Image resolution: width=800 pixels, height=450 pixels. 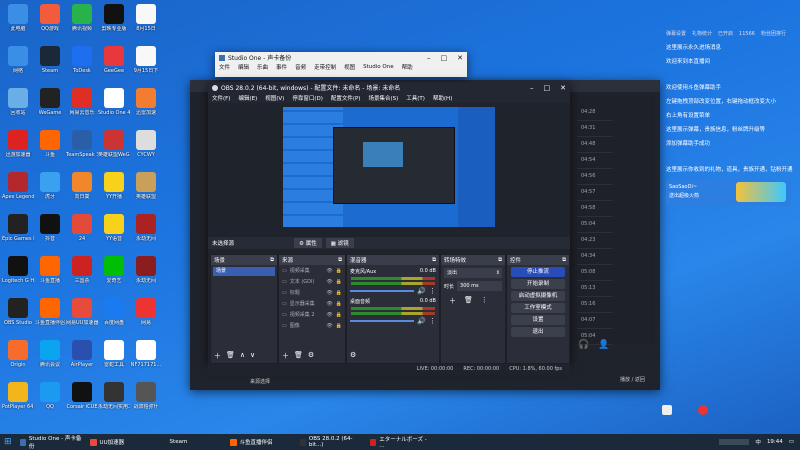 What do you see at coordinates (702, 34) in the screenshot?
I see `chat-top-item: 礼物统计` at bounding box center [702, 34].